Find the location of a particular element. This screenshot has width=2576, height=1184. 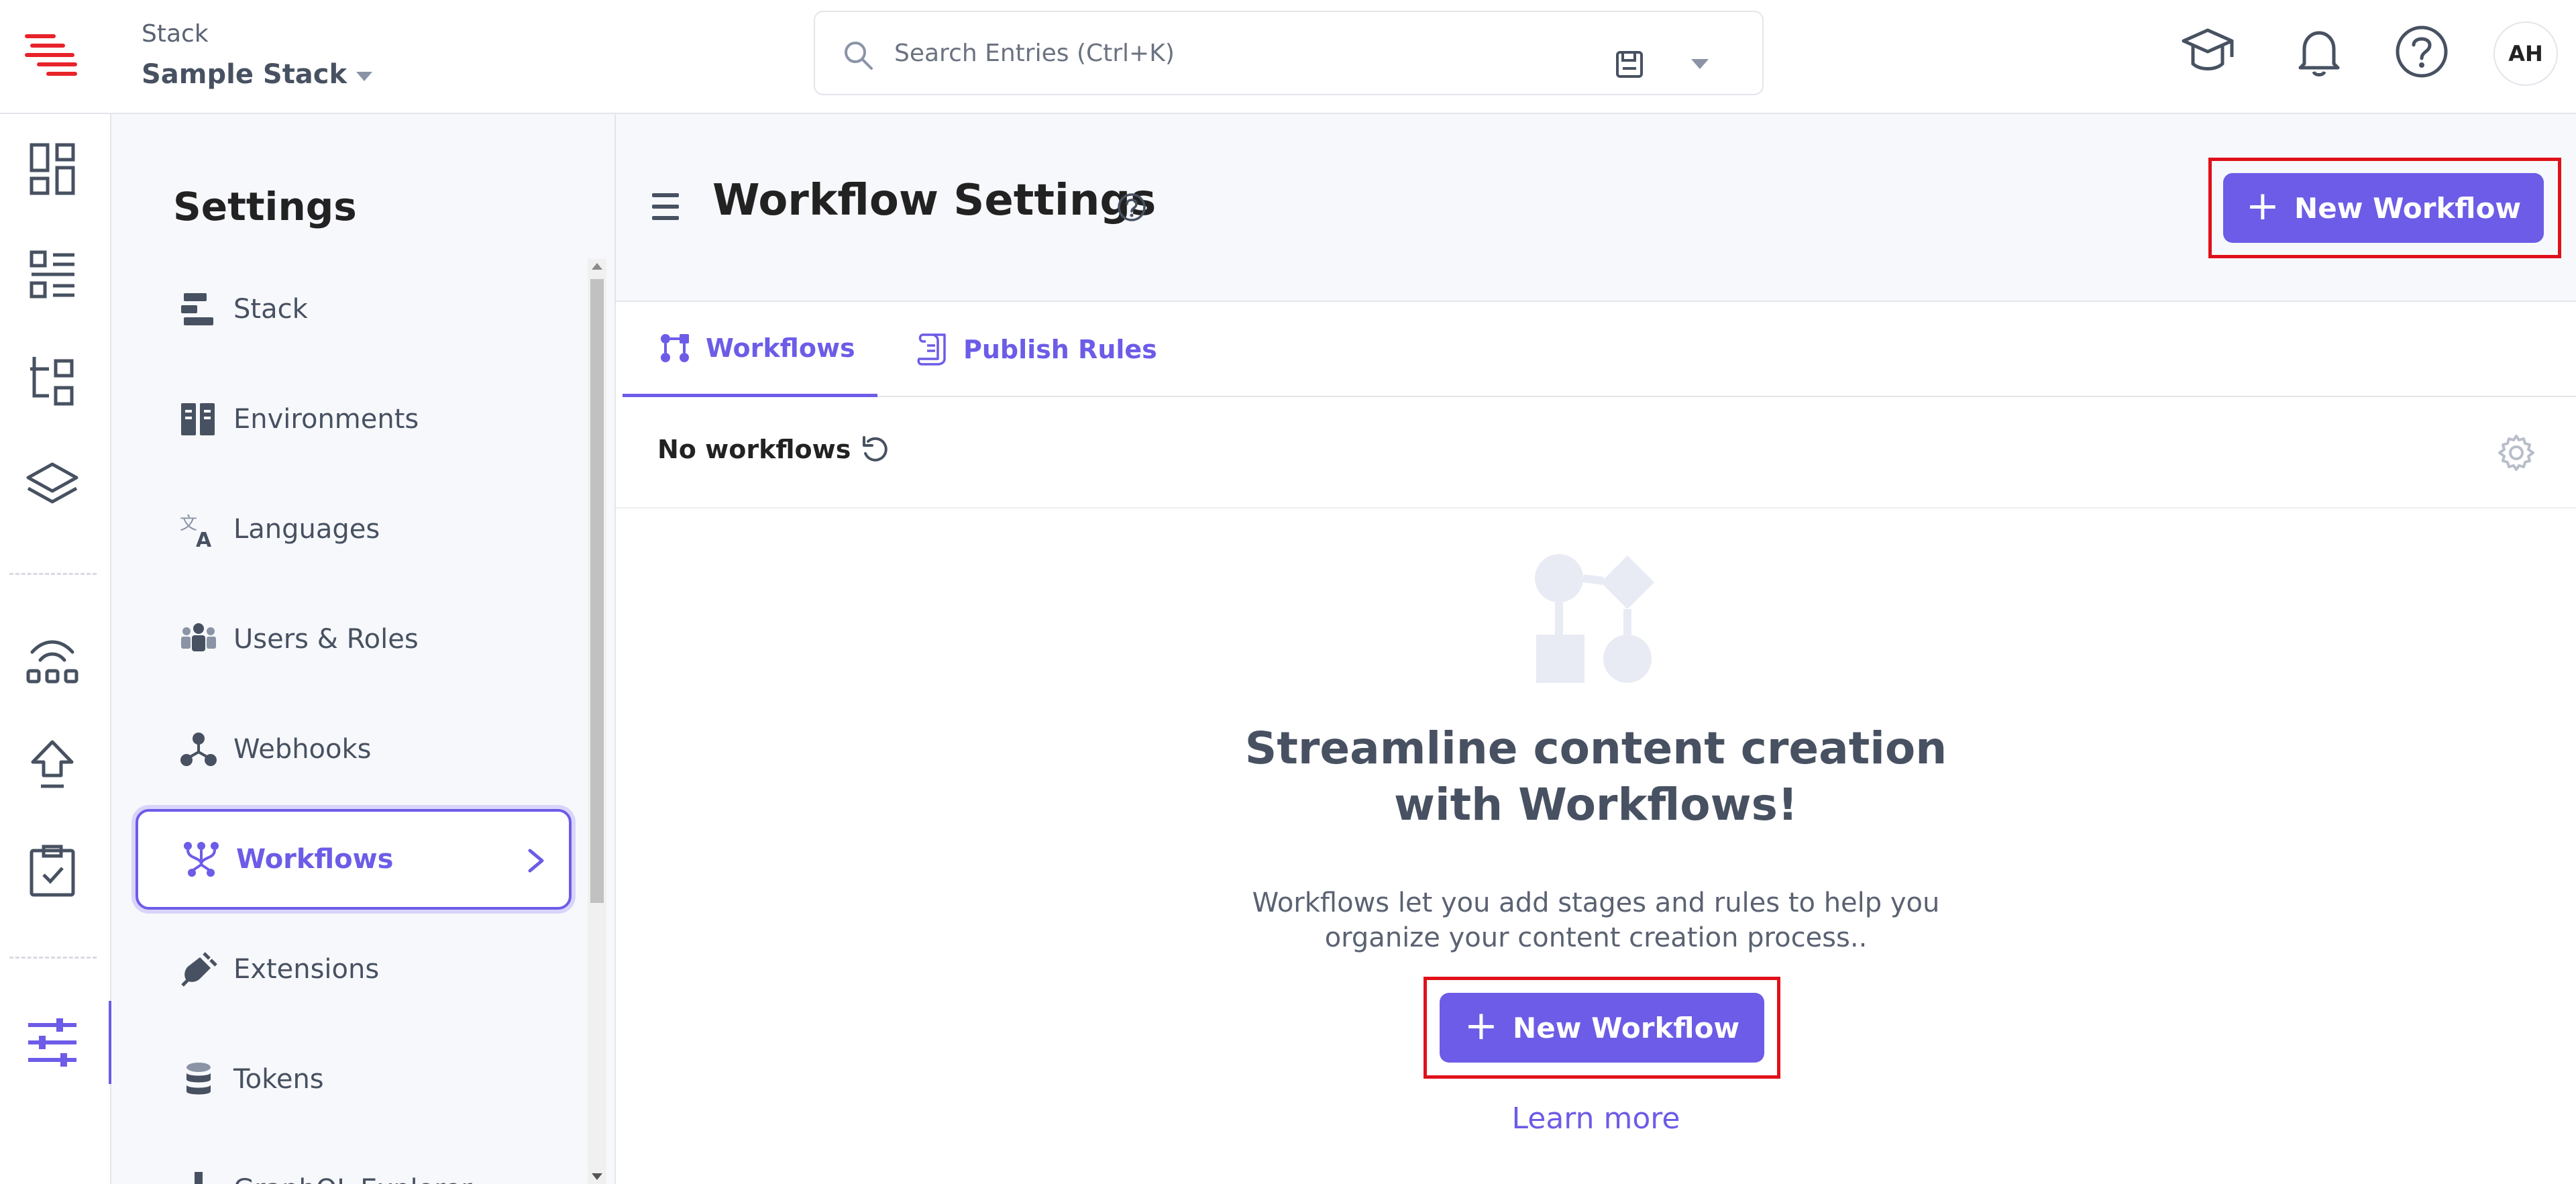

tab-workflows: Workflows is located at coordinates (750, 349).